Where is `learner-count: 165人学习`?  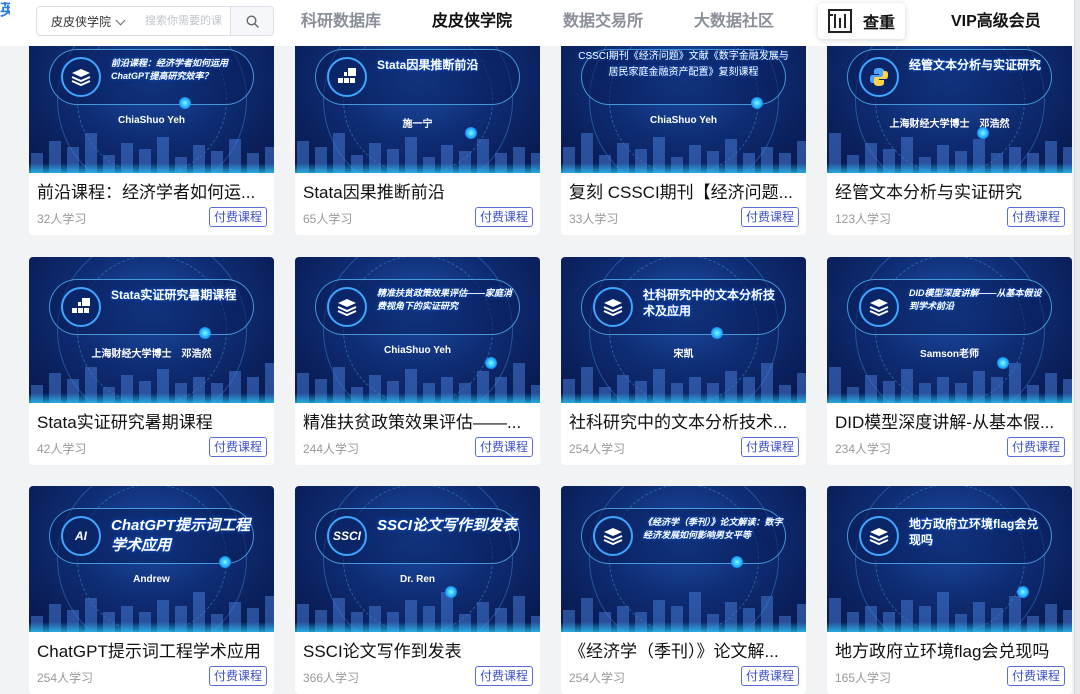 learner-count: 165人学习 is located at coordinates (863, 678).